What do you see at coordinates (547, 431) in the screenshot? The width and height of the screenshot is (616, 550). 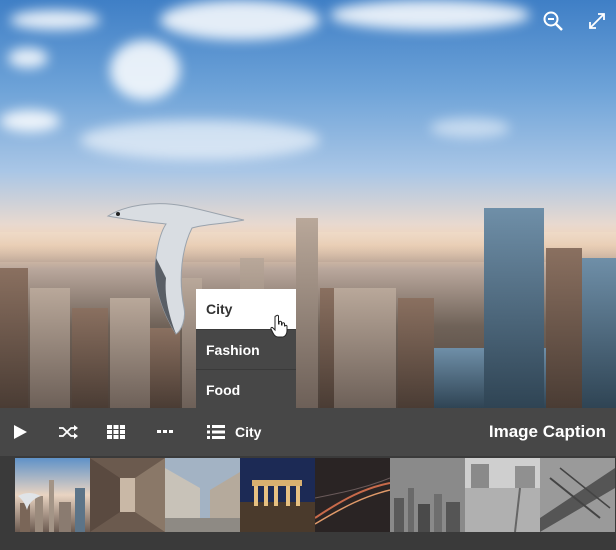 I see `image-caption: Image Caption` at bounding box center [547, 431].